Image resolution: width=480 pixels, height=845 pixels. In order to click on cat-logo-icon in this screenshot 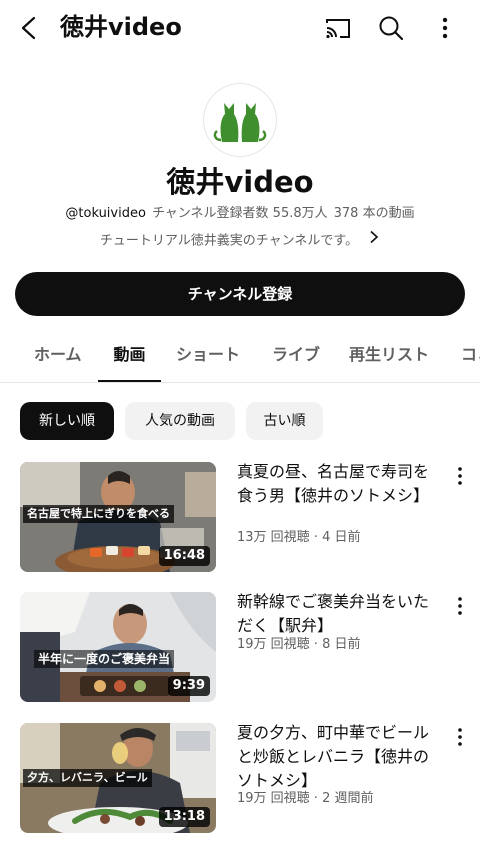, I will do `click(240, 122)`.